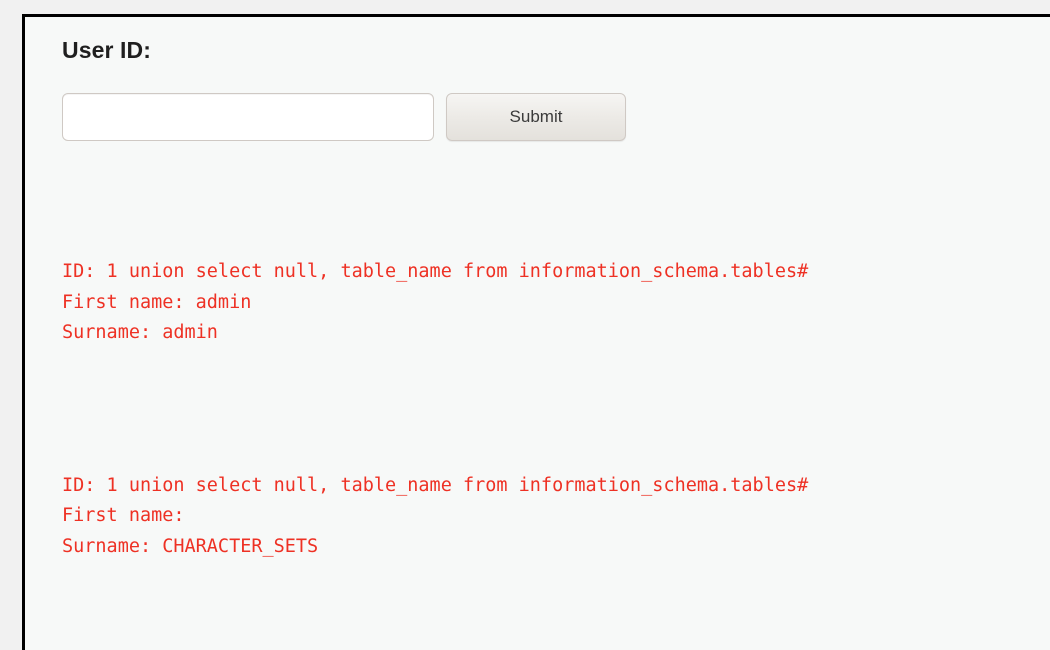 Image resolution: width=1050 pixels, height=650 pixels. What do you see at coordinates (536, 116) in the screenshot?
I see `submit-button: Submit` at bounding box center [536, 116].